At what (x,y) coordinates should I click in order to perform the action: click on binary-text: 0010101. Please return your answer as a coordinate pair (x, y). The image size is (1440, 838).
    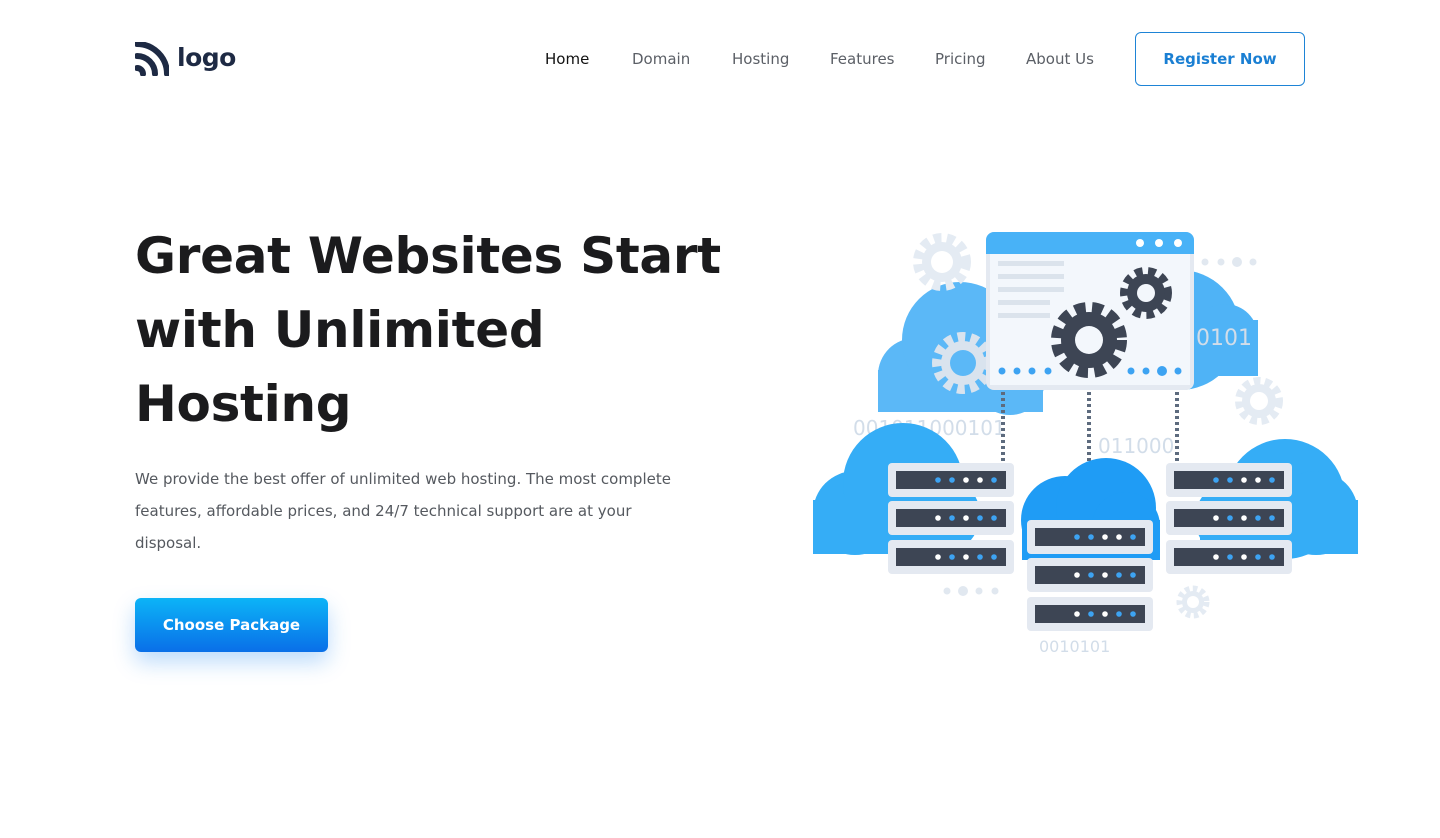
    Looking at the image, I should click on (1074, 646).